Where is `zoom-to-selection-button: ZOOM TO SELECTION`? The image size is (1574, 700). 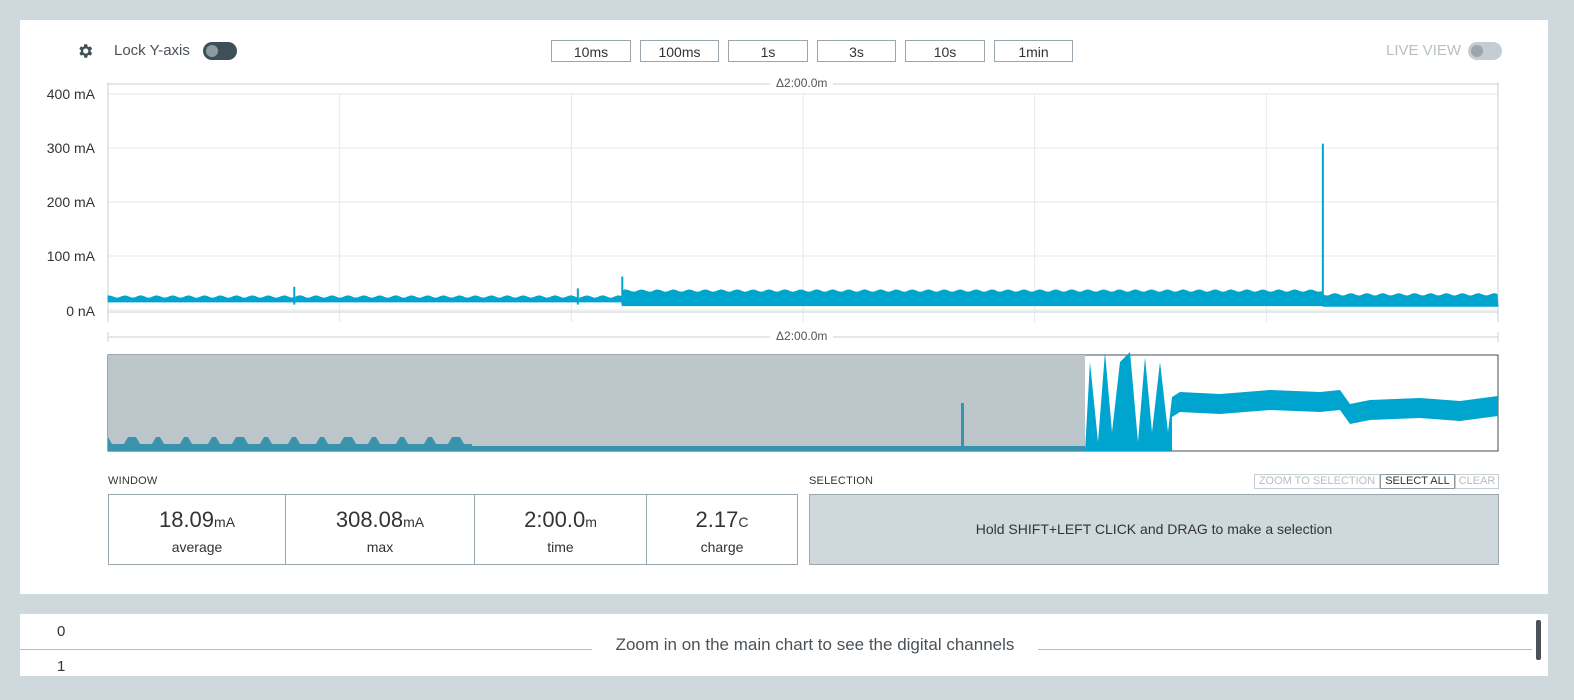
zoom-to-selection-button: ZOOM TO SELECTION is located at coordinates (1317, 481).